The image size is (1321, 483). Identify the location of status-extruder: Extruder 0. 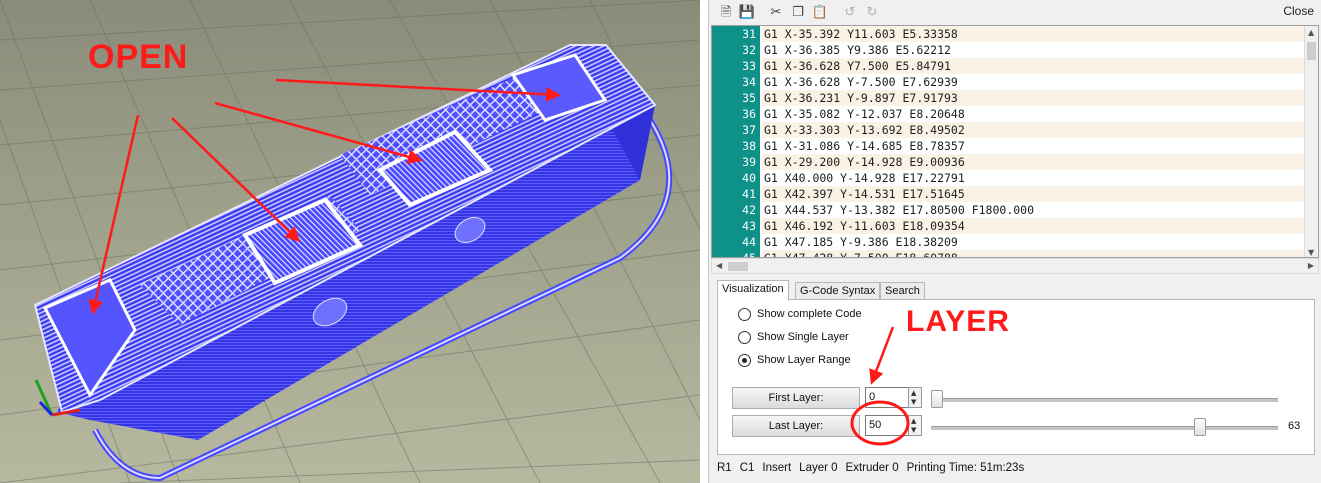
(872, 468).